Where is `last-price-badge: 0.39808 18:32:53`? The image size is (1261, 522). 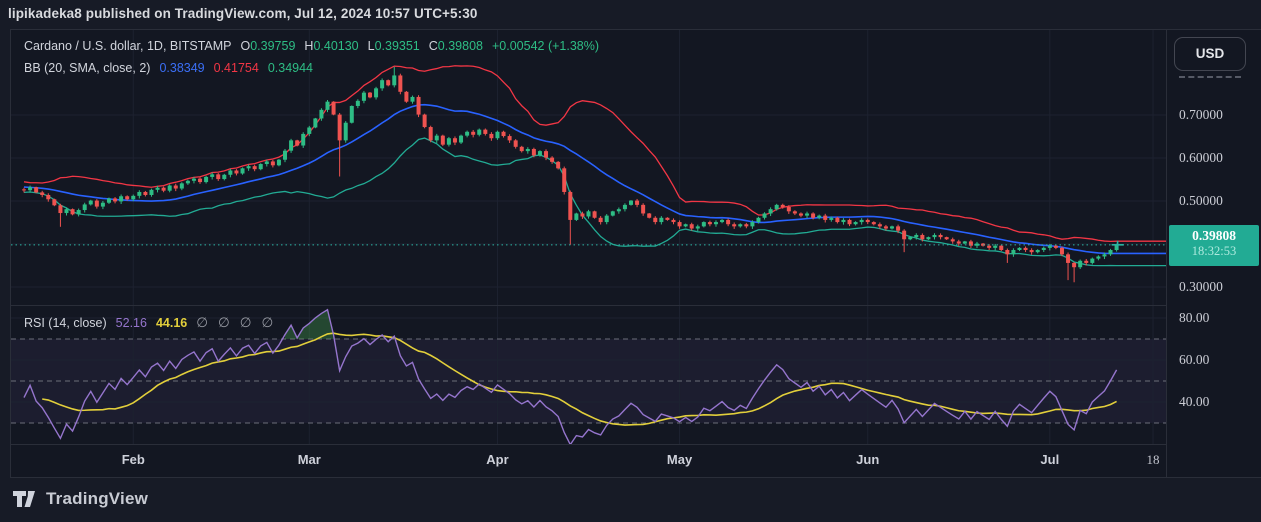 last-price-badge: 0.39808 18:32:53 is located at coordinates (1214, 245).